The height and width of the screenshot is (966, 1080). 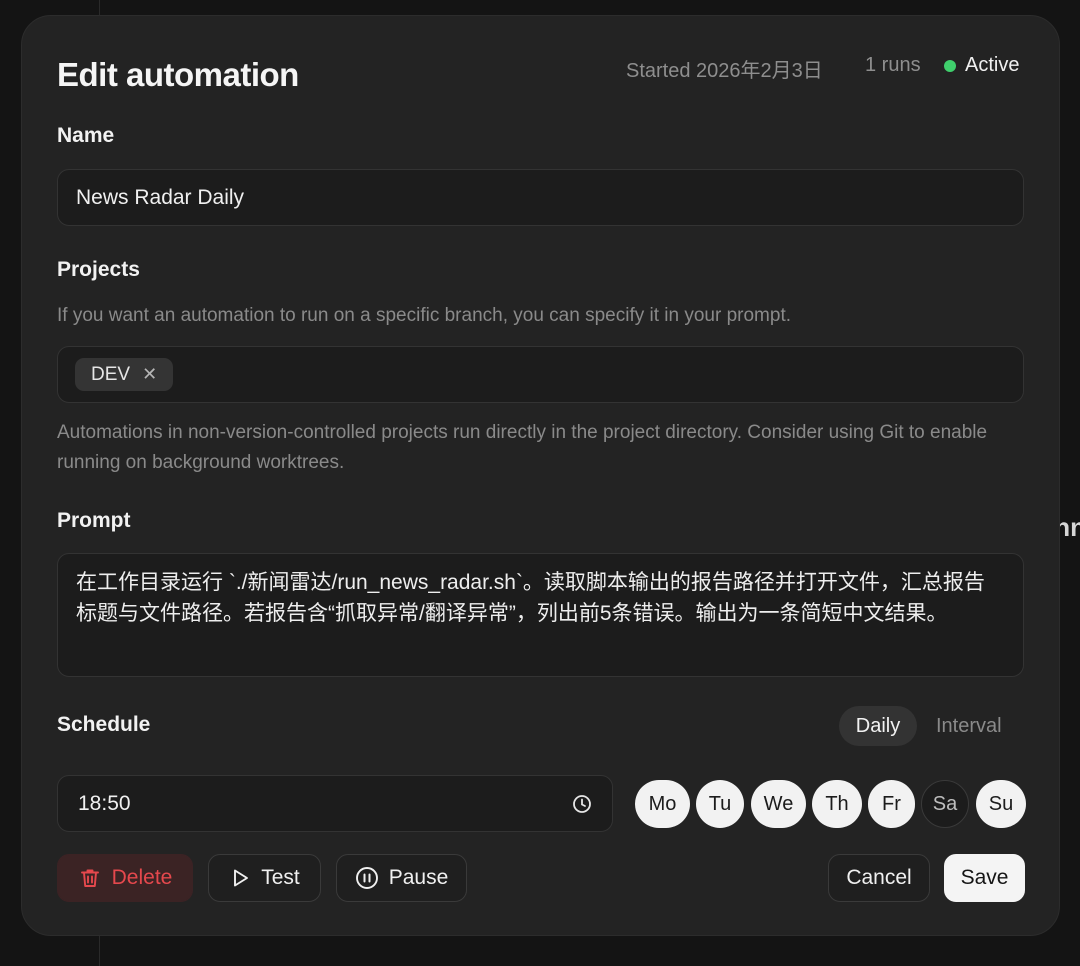 I want to click on test-button-label: Test, so click(x=280, y=877).